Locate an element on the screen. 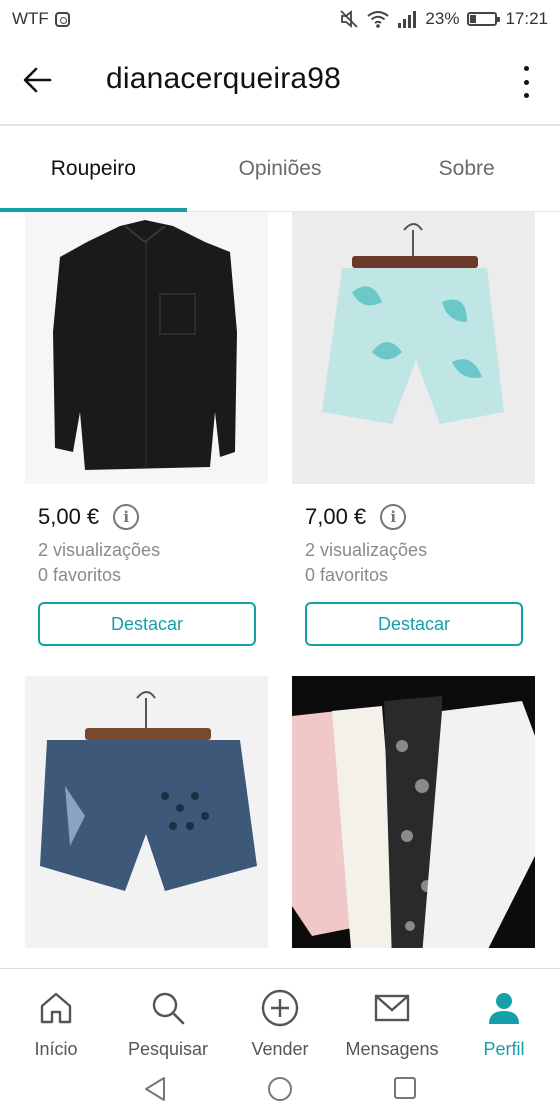 Image resolution: width=560 pixels, height=1120 pixels. plus-circle-icon is located at coordinates (280, 1008).